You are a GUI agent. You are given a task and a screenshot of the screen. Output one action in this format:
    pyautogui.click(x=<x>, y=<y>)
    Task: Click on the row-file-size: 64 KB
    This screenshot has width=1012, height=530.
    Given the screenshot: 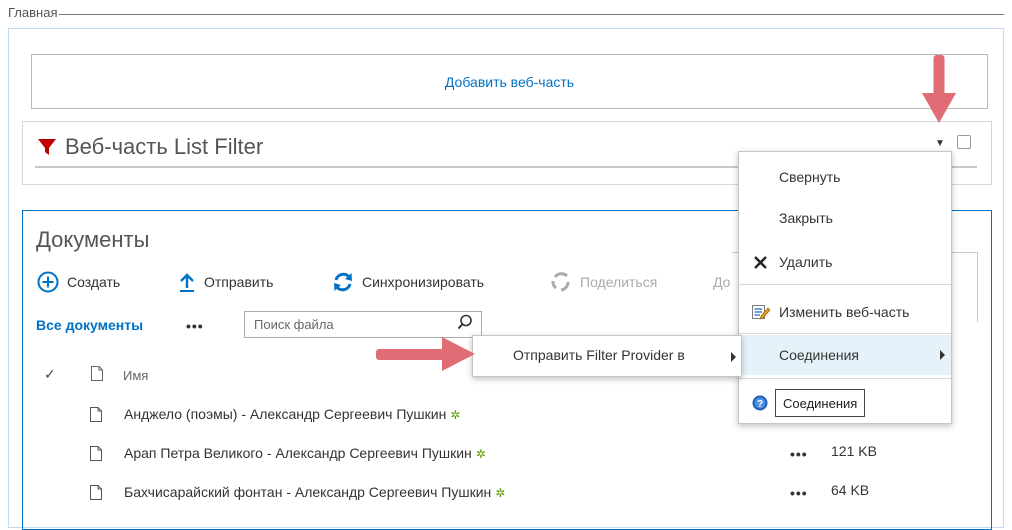 What is the action you would take?
    pyautogui.click(x=850, y=490)
    